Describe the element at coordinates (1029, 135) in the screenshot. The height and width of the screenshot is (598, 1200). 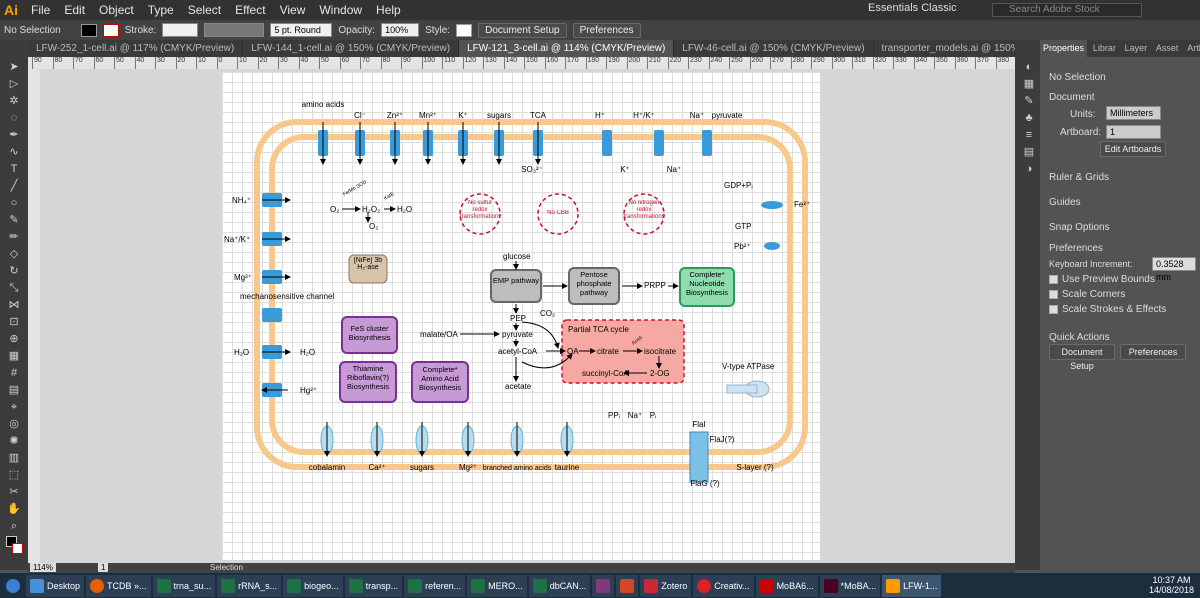
I see `stroke-panel-icon: ≡` at that location.